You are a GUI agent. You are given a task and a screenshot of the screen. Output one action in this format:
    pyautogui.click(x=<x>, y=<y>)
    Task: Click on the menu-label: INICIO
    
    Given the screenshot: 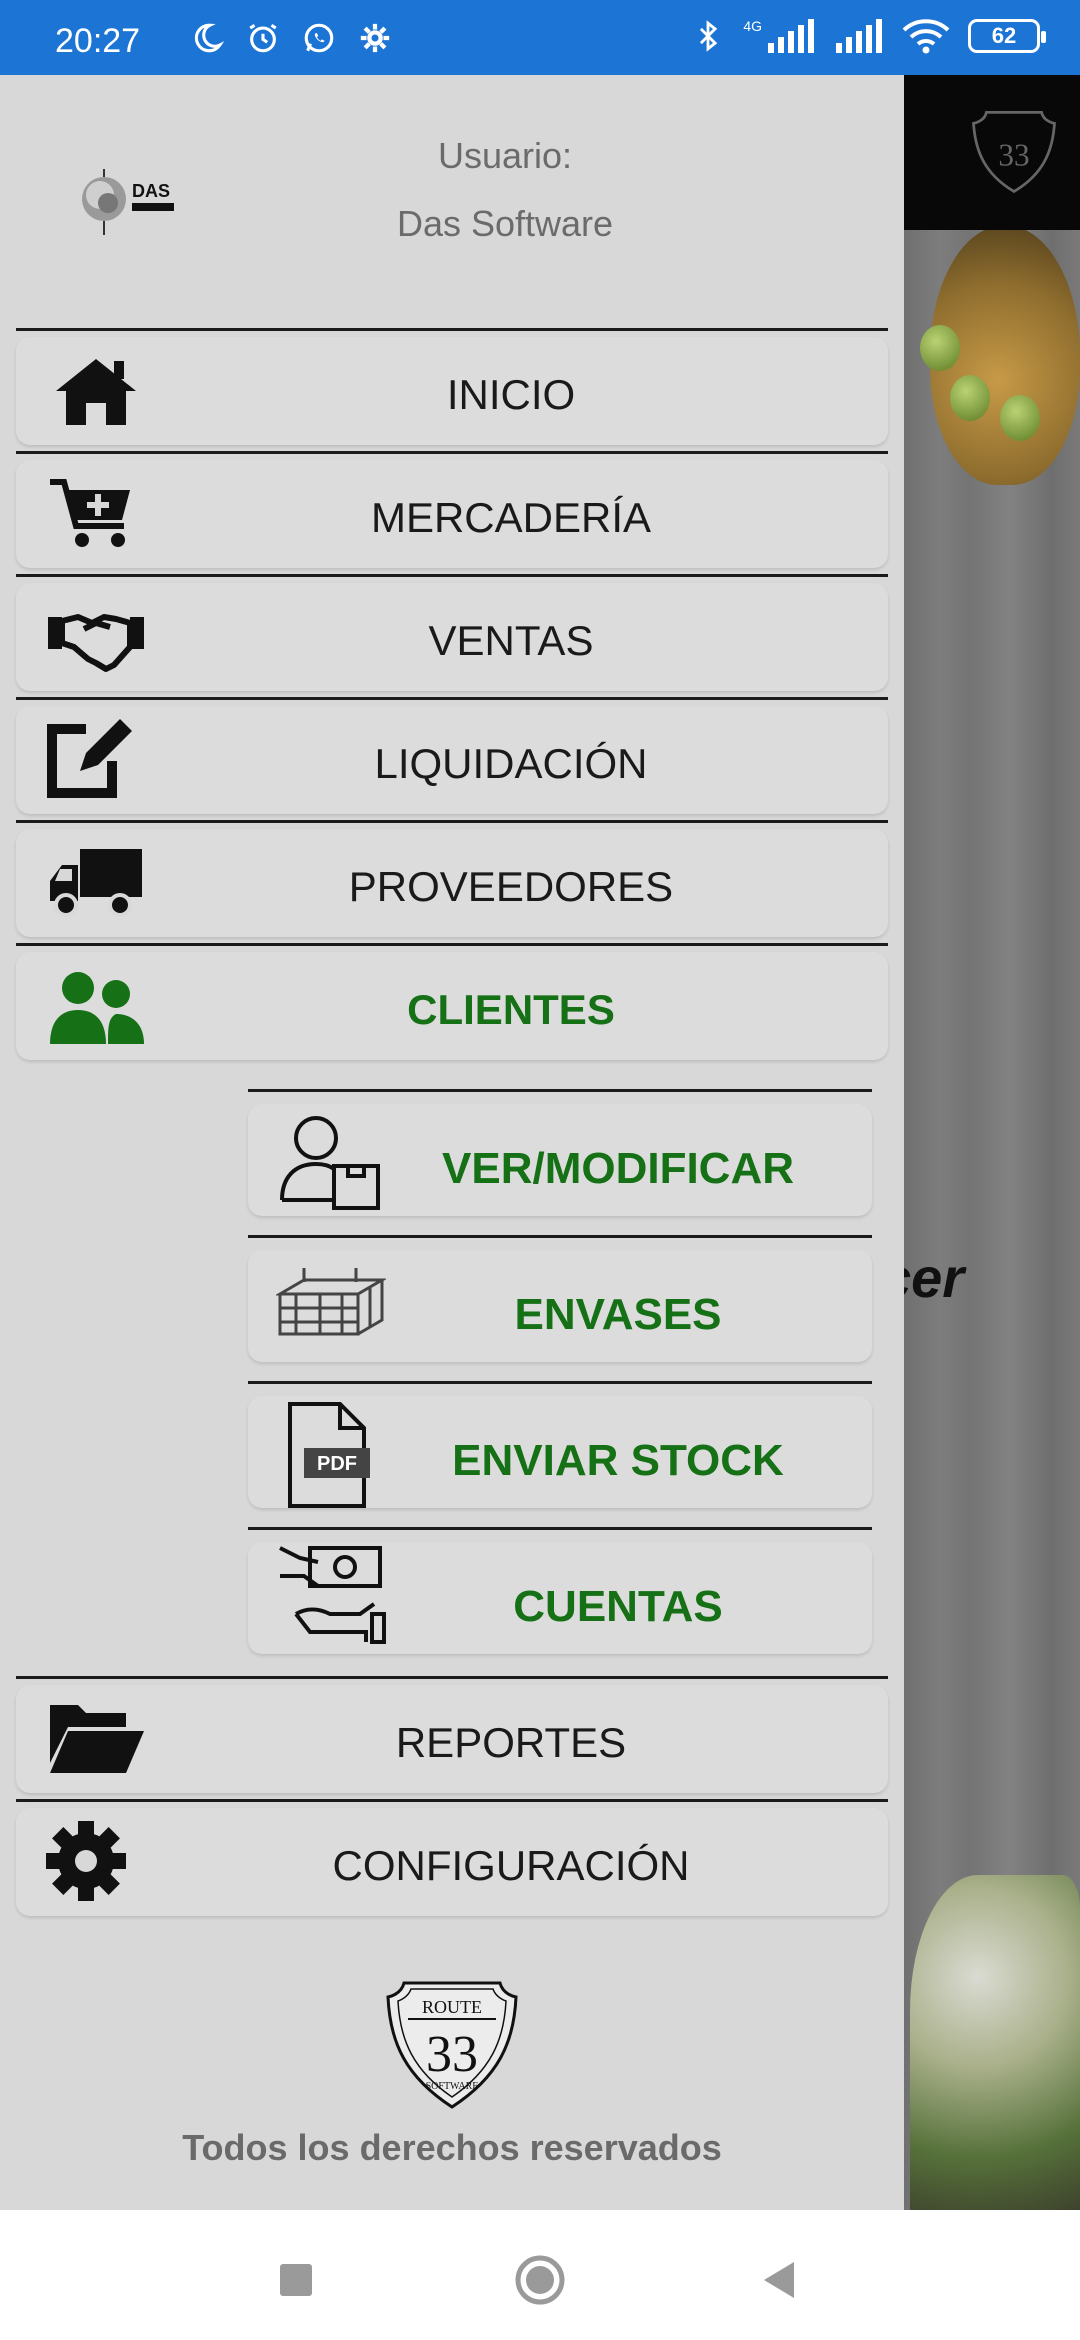 What is the action you would take?
    pyautogui.click(x=511, y=394)
    